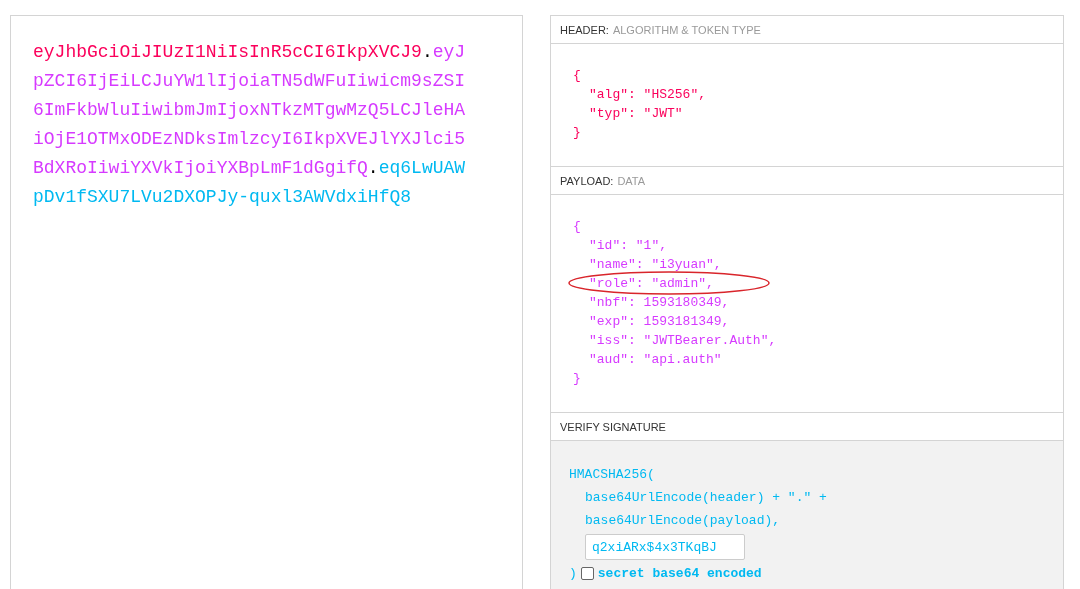 This screenshot has width=1080, height=589. What do you see at coordinates (613, 426) in the screenshot?
I see `section-title: VERIFY SIGNATURE` at bounding box center [613, 426].